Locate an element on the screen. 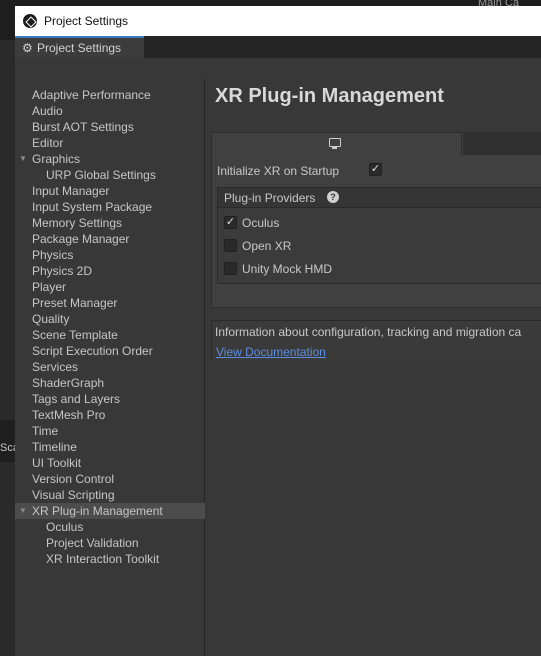 This screenshot has width=541, height=656. initialize-xr-checkbox: ✓ is located at coordinates (375, 169).